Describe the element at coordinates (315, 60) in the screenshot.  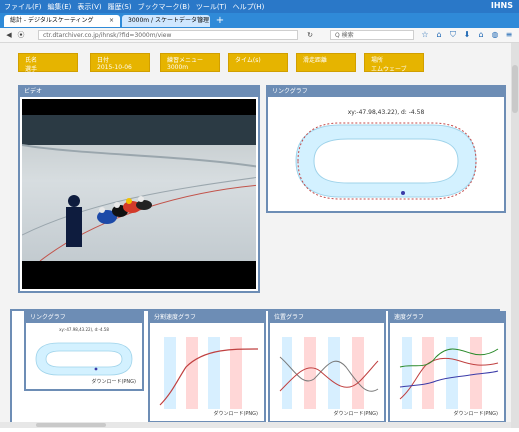
I see `card-label: 滑走距離` at that location.